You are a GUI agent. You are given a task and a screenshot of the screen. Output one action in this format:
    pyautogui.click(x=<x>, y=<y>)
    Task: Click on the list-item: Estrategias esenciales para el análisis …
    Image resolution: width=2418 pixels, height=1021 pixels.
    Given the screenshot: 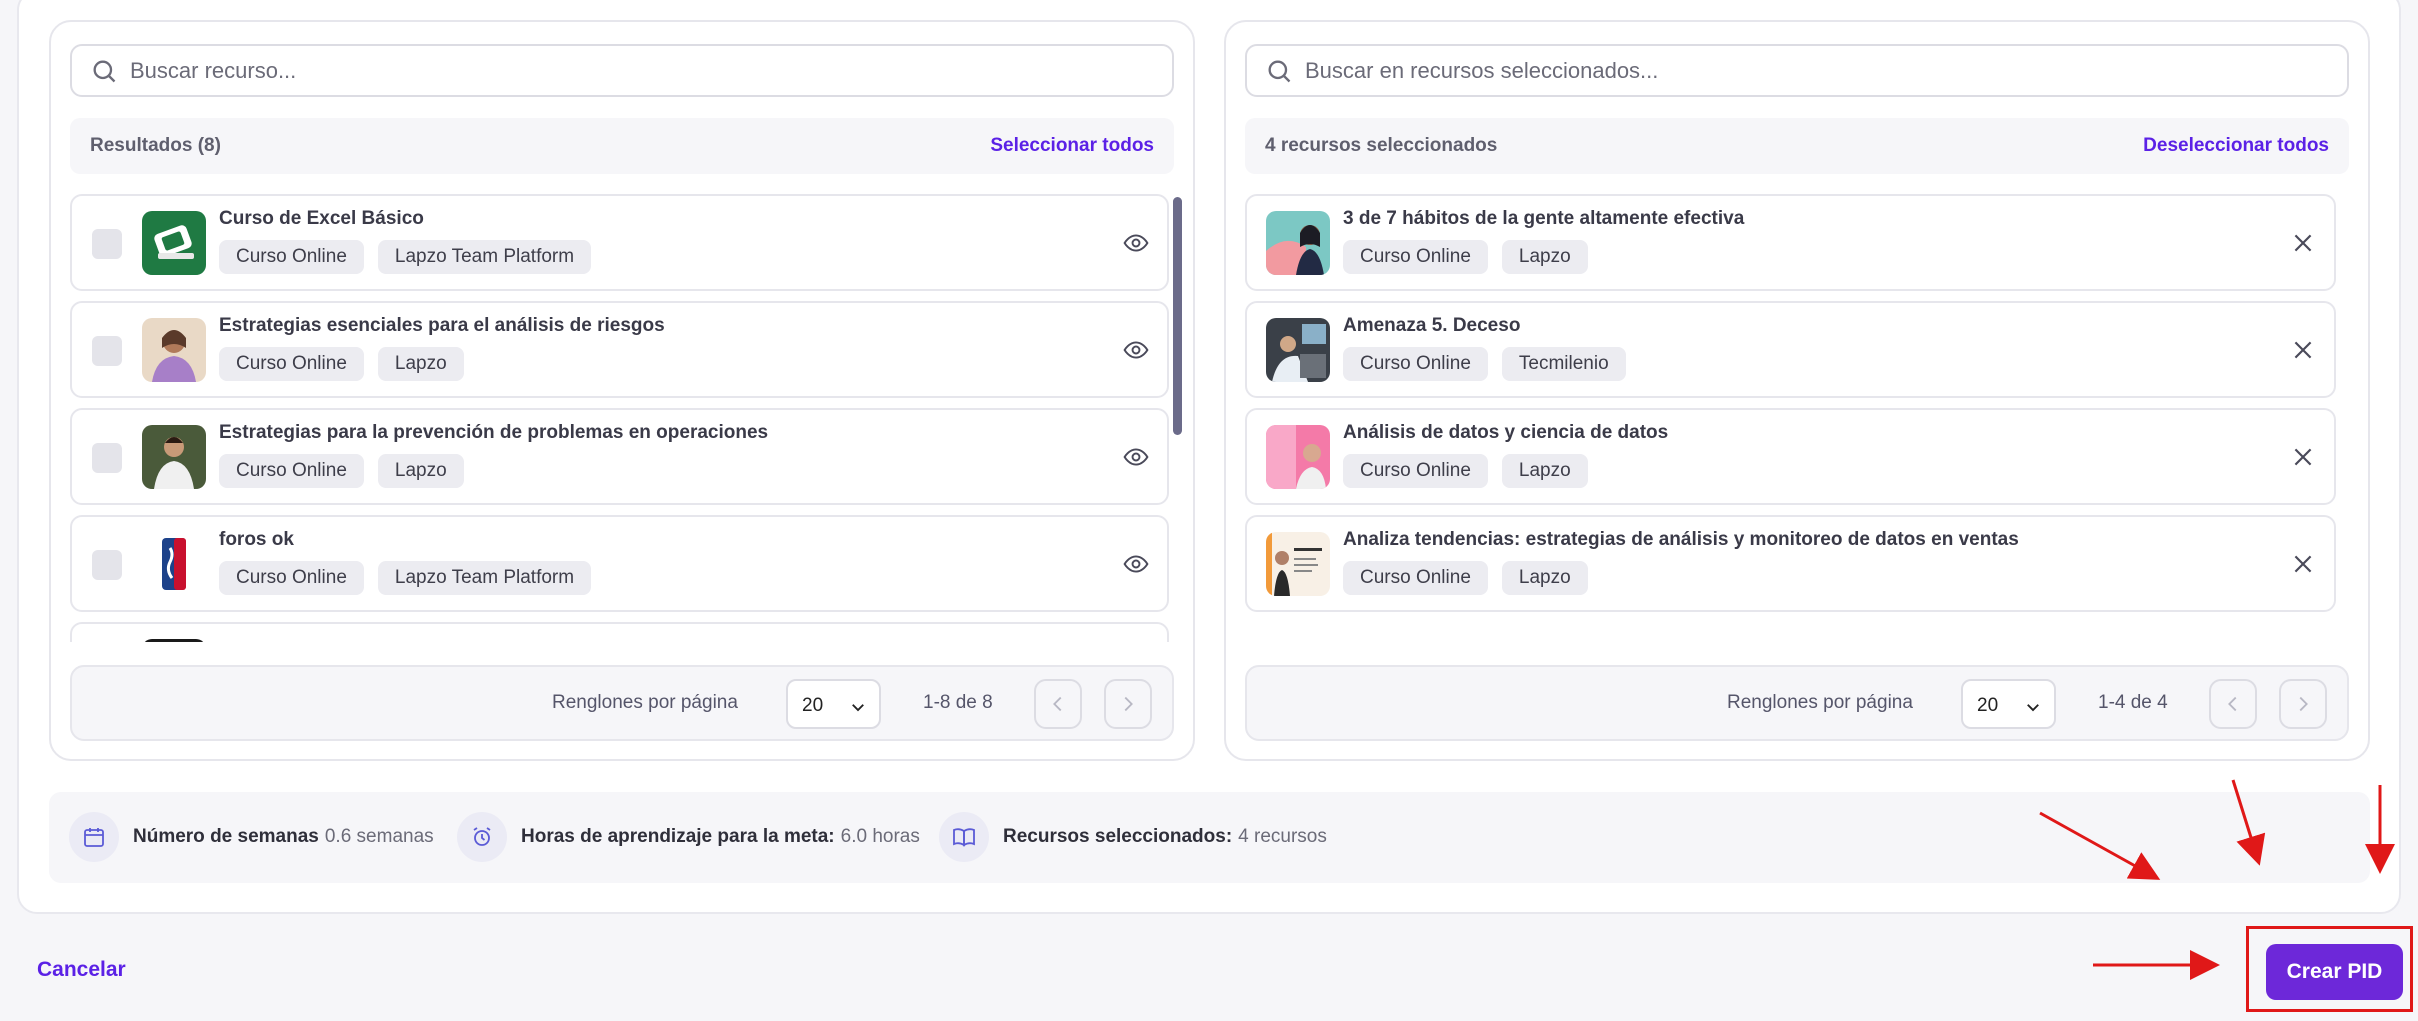 What is the action you would take?
    pyautogui.click(x=619, y=349)
    